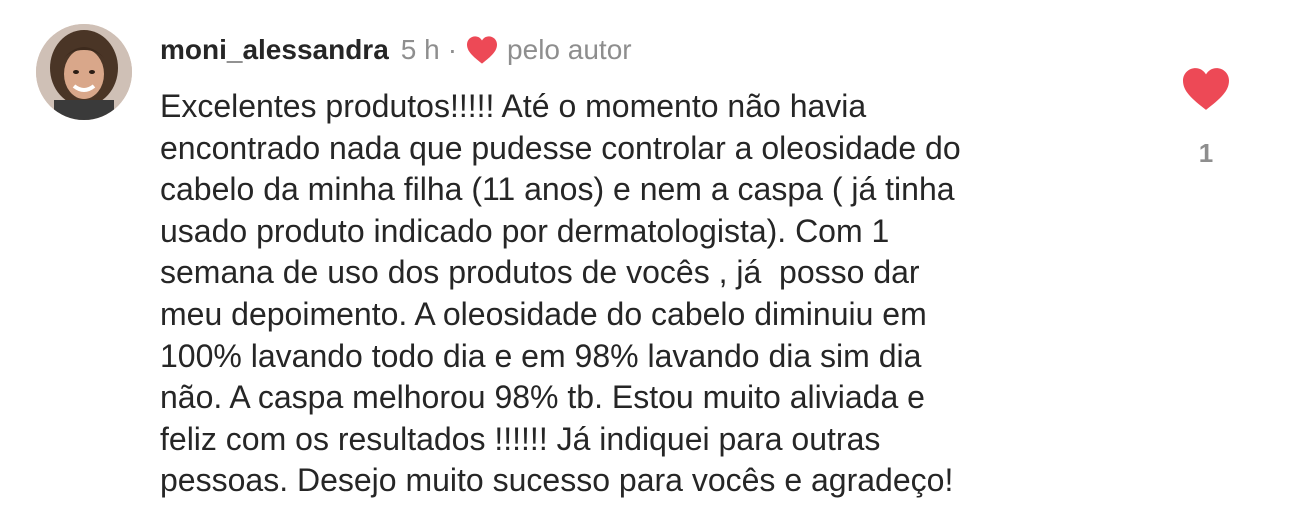 The height and width of the screenshot is (514, 1290). I want to click on username: moni_alessandra, so click(274, 50).